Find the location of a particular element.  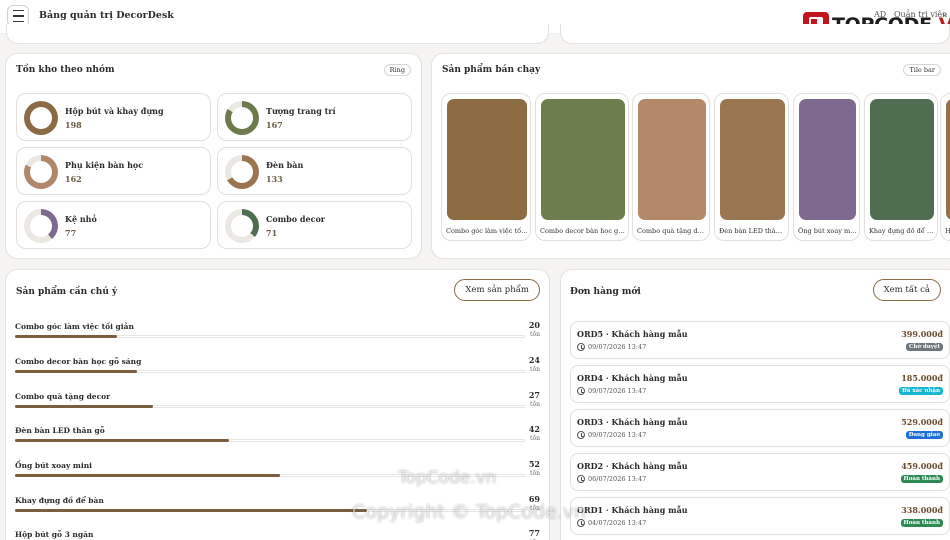

attention-item-name: Khay đựng đồ để bàn is located at coordinates (59, 500).